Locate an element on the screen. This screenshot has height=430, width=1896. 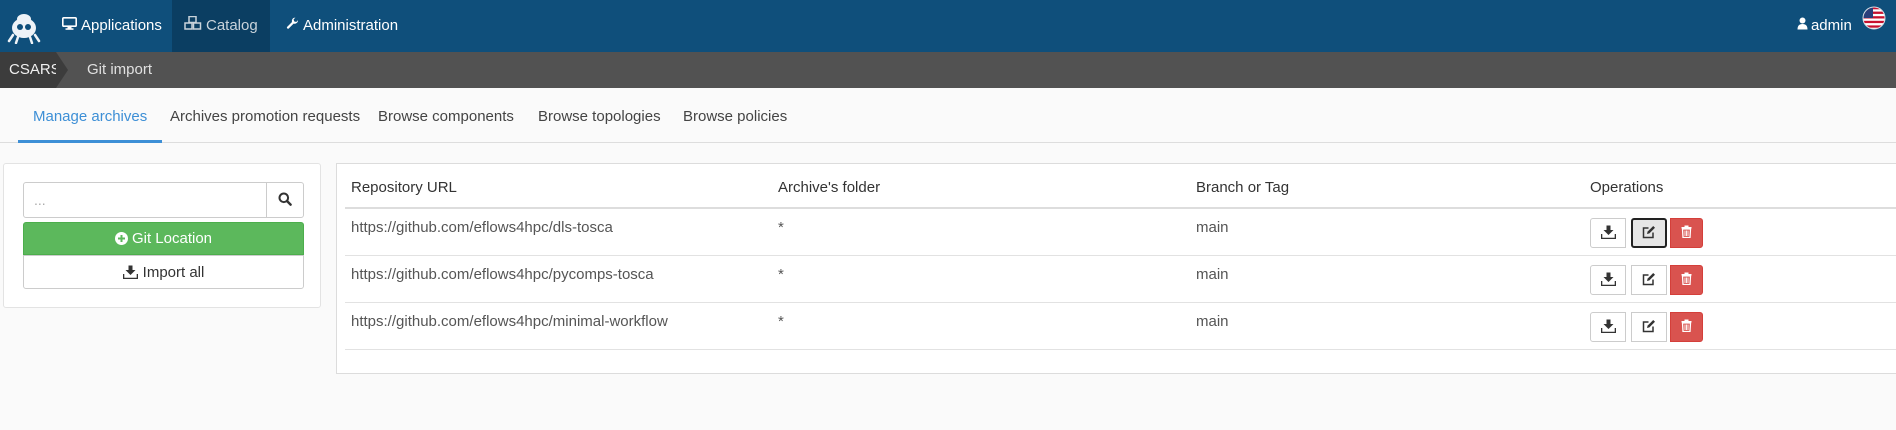
search-input is located at coordinates (145, 200).